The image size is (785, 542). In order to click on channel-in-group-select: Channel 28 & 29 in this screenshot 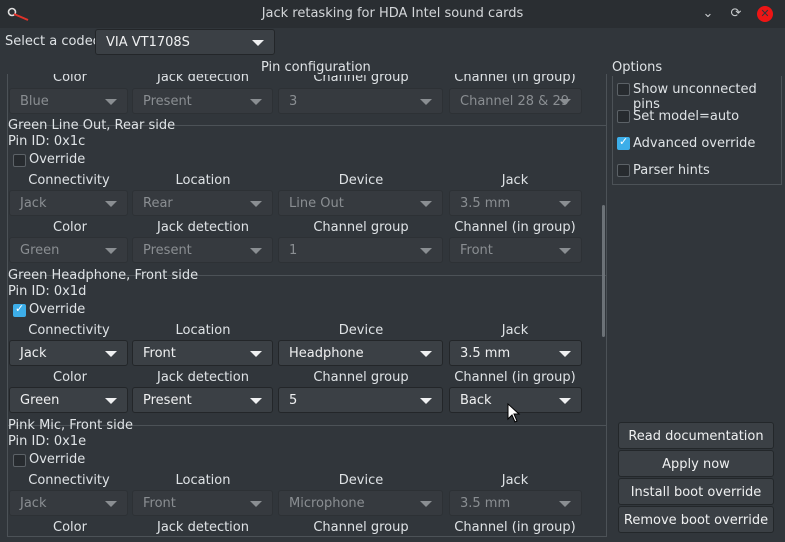, I will do `click(515, 101)`.